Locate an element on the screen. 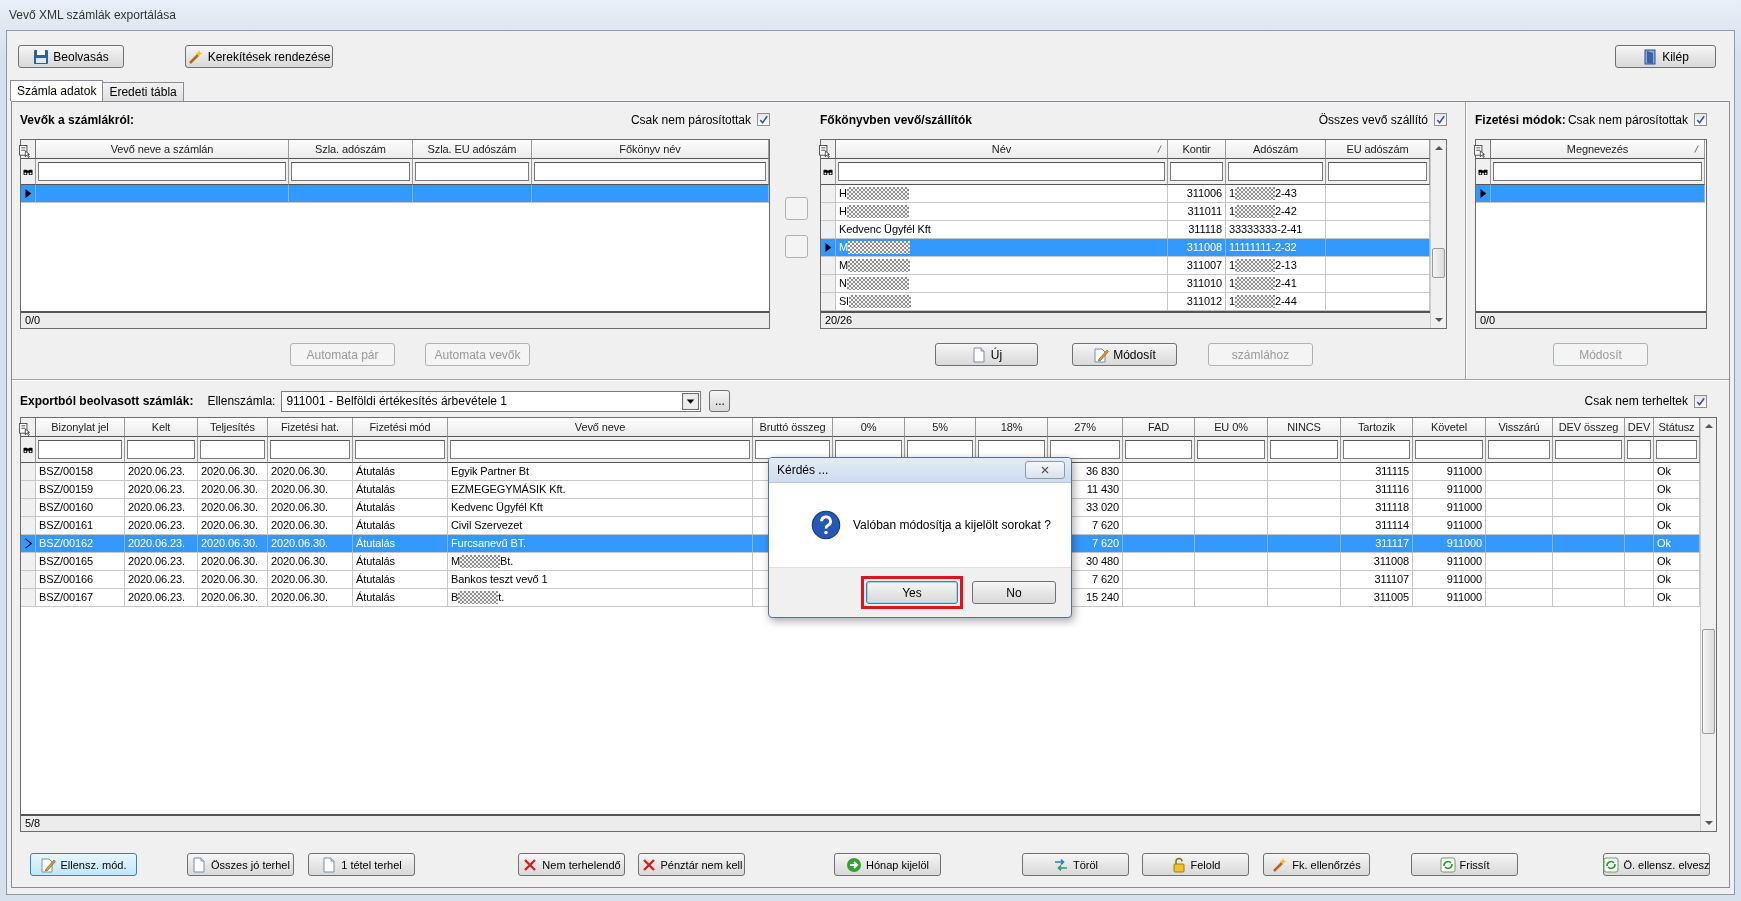  action-button: Módosít is located at coordinates (1124, 354).